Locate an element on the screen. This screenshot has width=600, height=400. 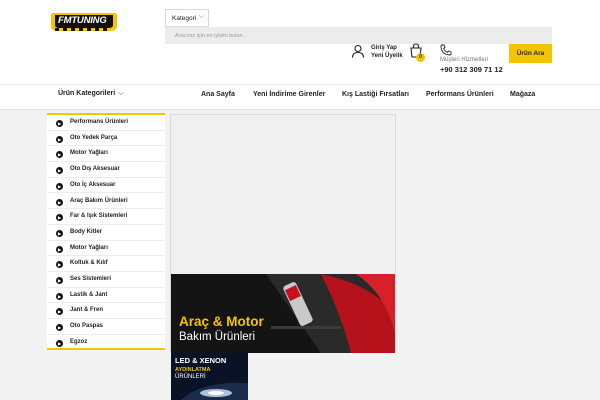
sidebar-item-ic-aksesuar: ▶ Oto İç Aksesuar is located at coordinates (106, 186).